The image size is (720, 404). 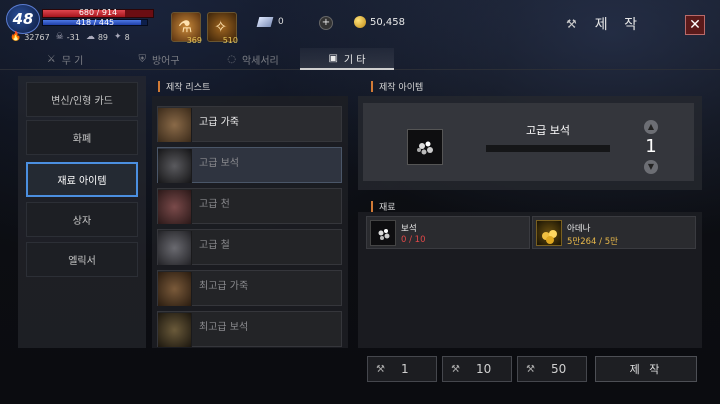 I want to click on tab-weapon: ⚔ 무 기, so click(x=65, y=59).